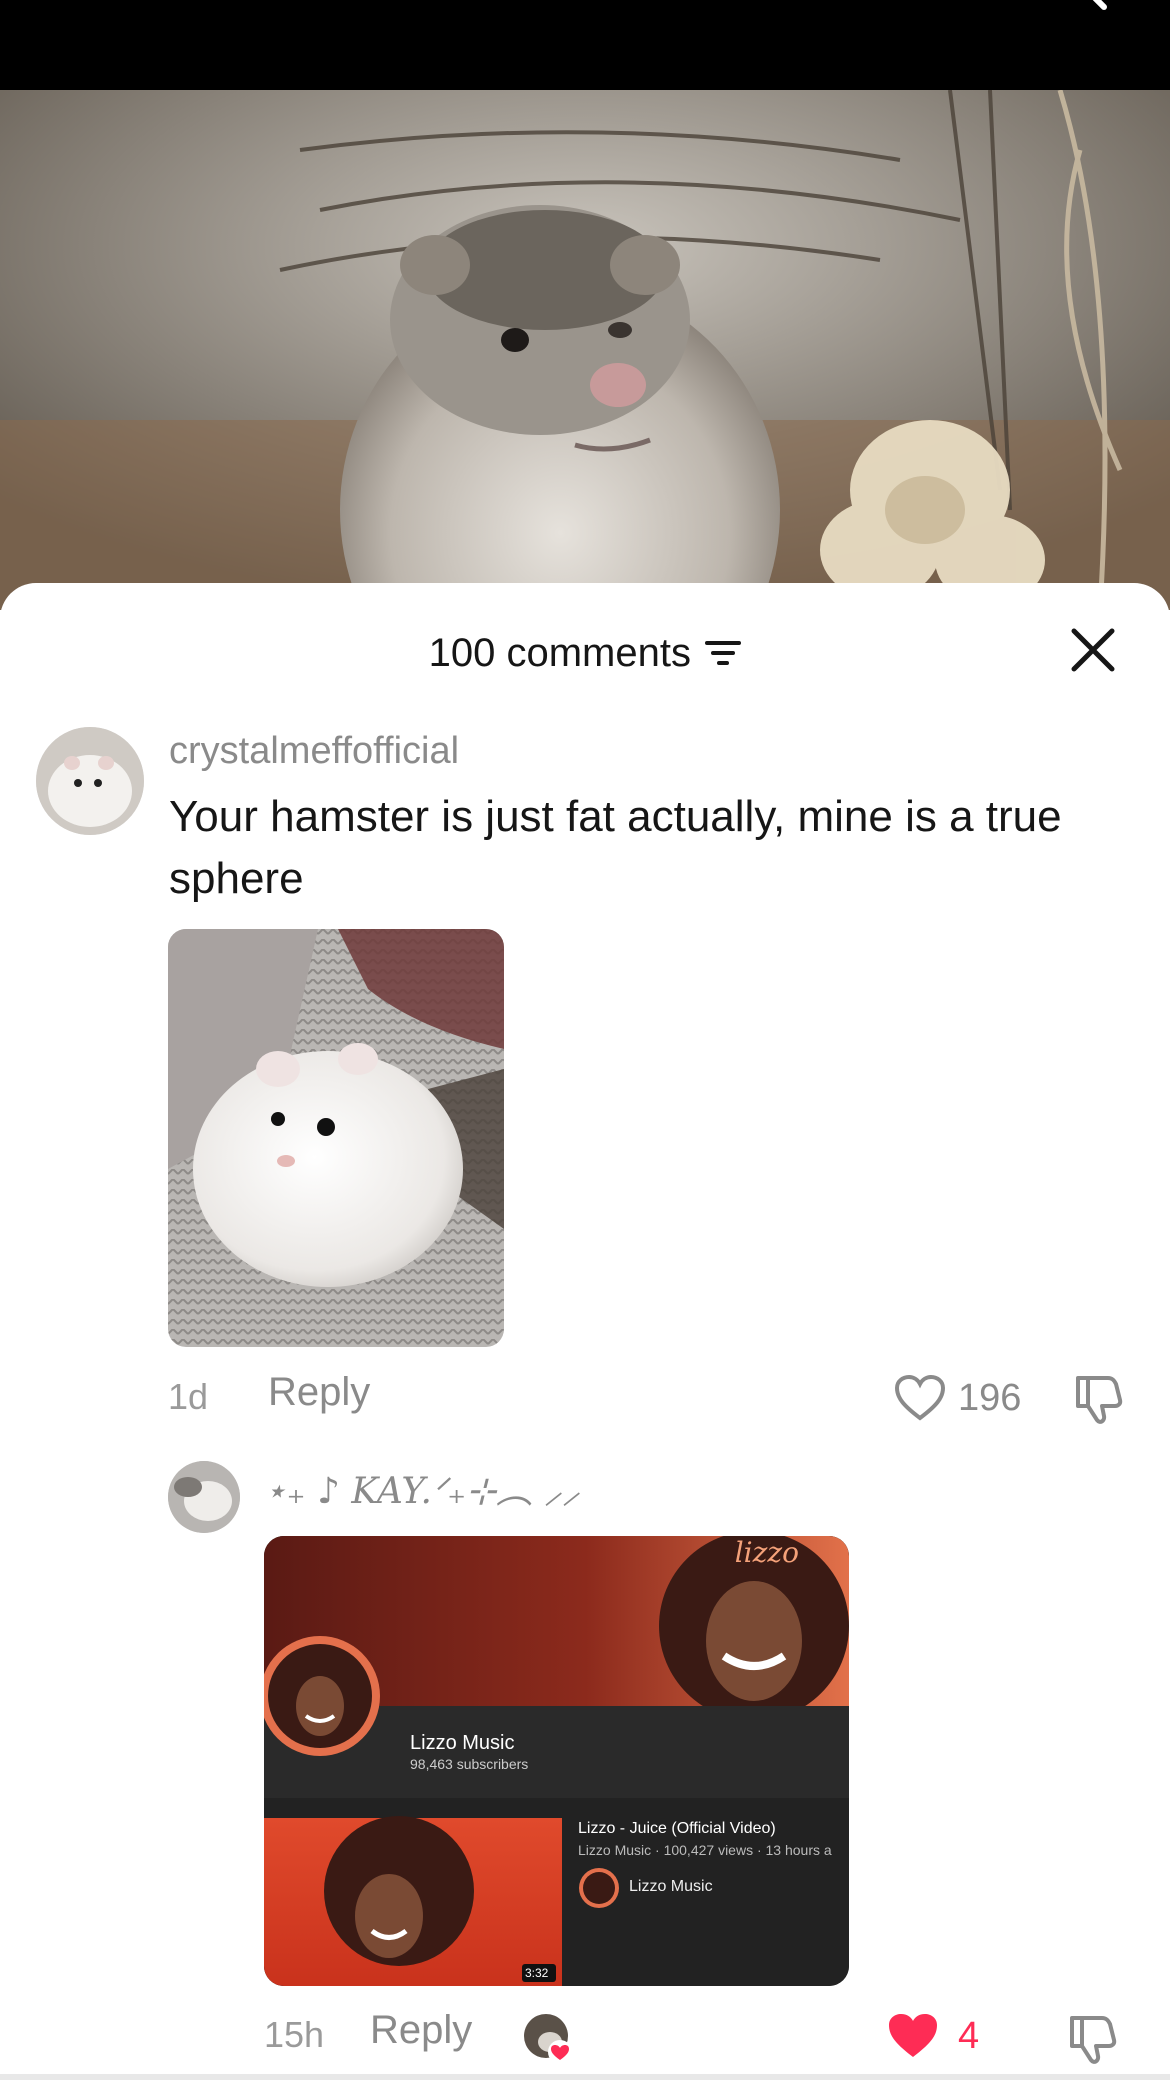 The image size is (1170, 2080). What do you see at coordinates (75, 5) in the screenshot?
I see `back-icon` at bounding box center [75, 5].